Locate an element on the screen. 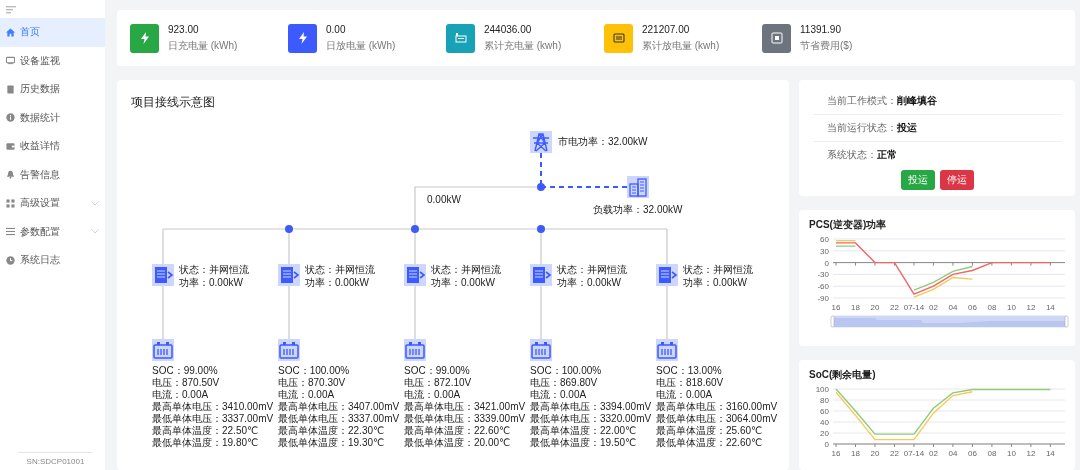  battery-info: 最高单体电压：3407.00mV is located at coordinates (339, 407).